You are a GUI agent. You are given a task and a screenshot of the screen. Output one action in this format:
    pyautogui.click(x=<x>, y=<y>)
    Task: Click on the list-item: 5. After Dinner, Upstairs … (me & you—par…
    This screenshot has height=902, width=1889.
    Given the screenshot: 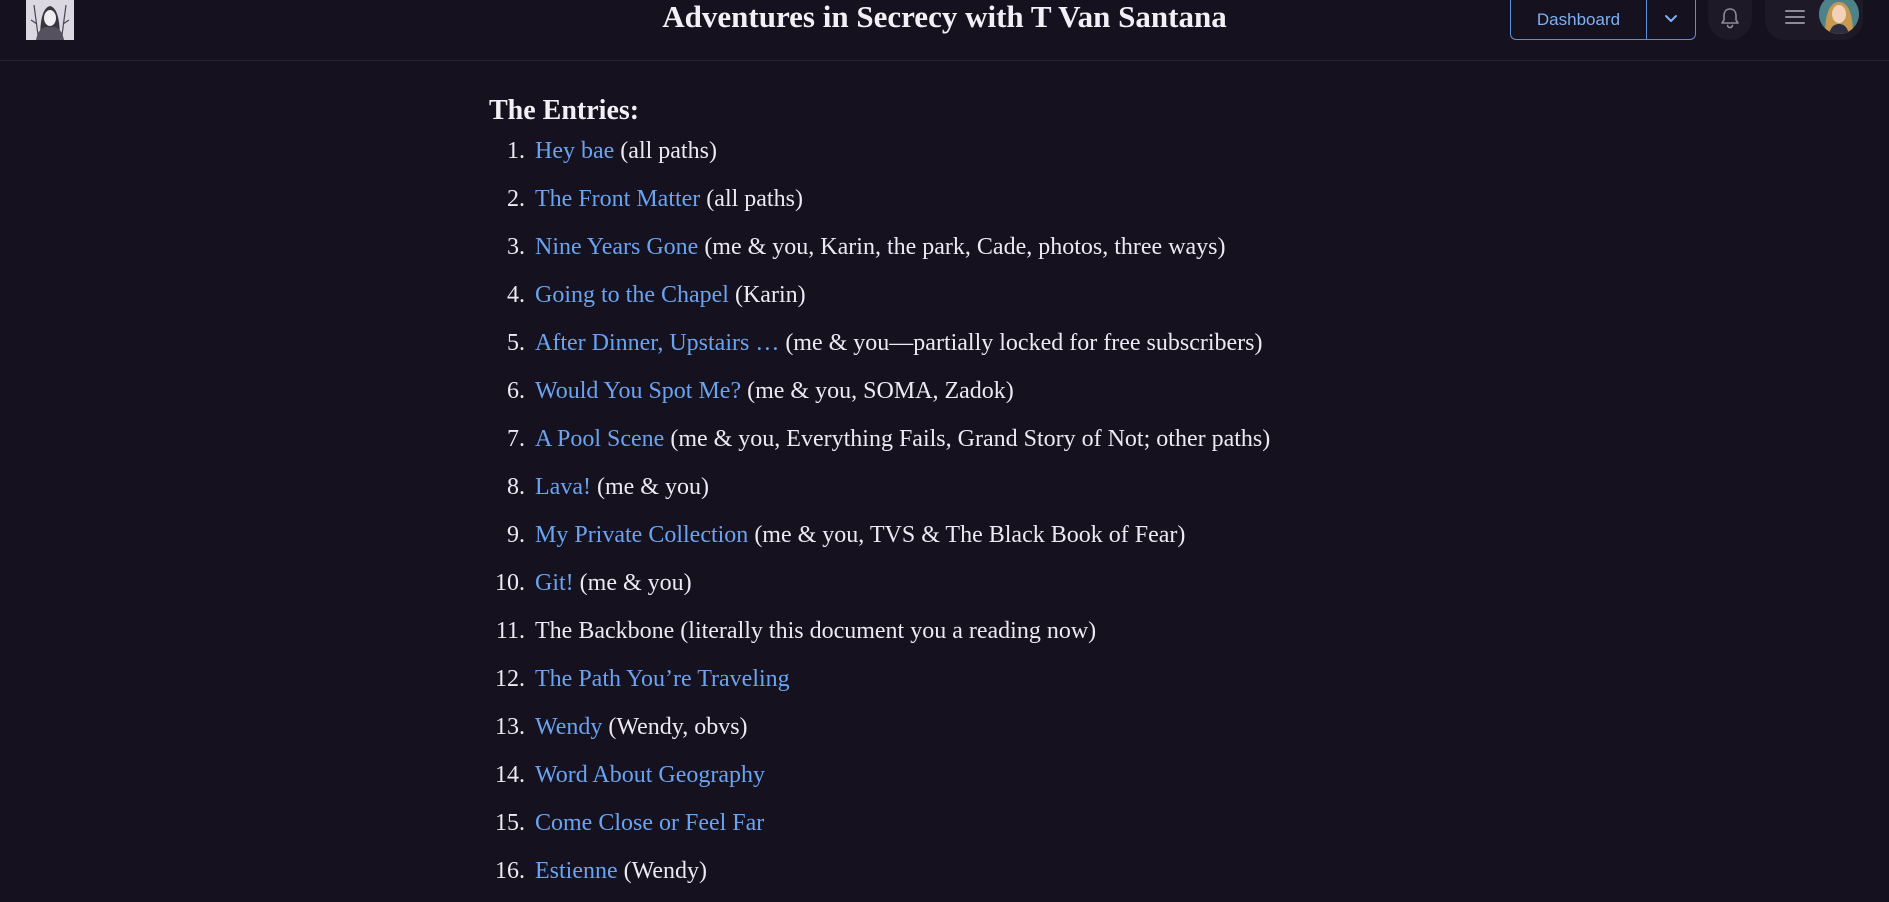 What is the action you would take?
    pyautogui.click(x=989, y=350)
    